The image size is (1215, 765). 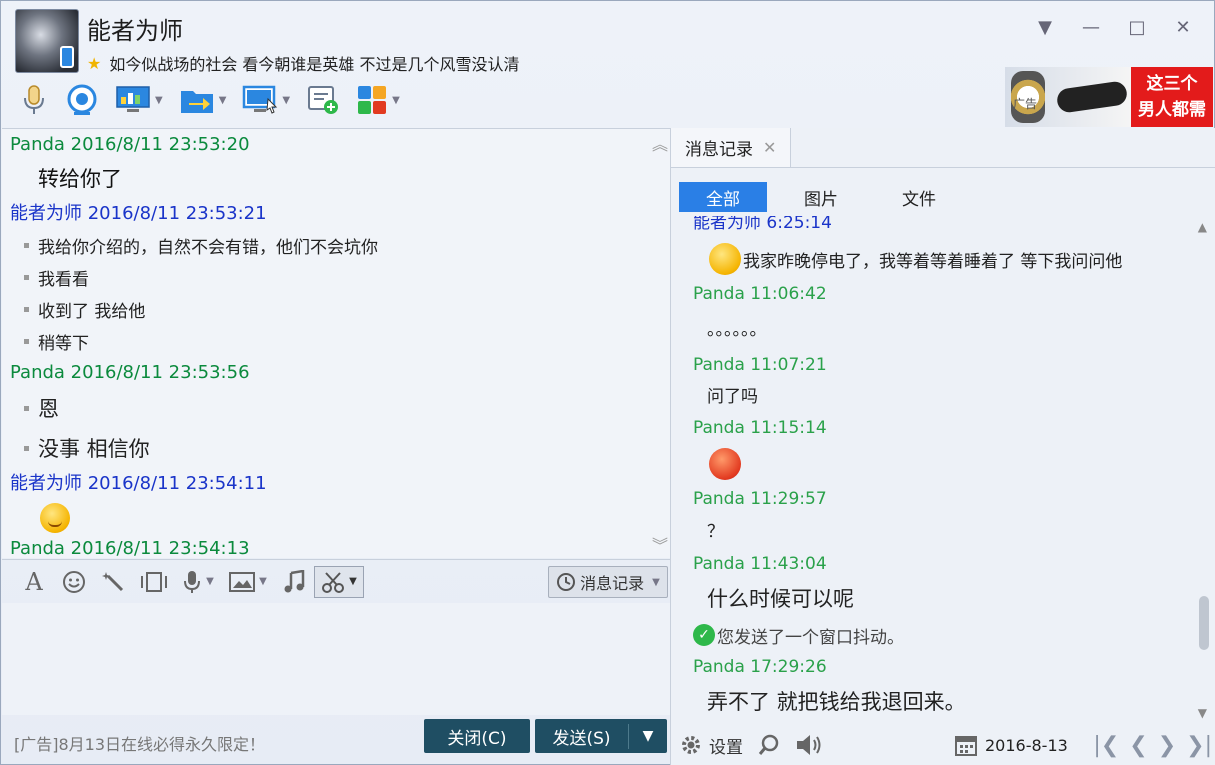 I want to click on next-page-icon: ❯, so click(x=1167, y=745).